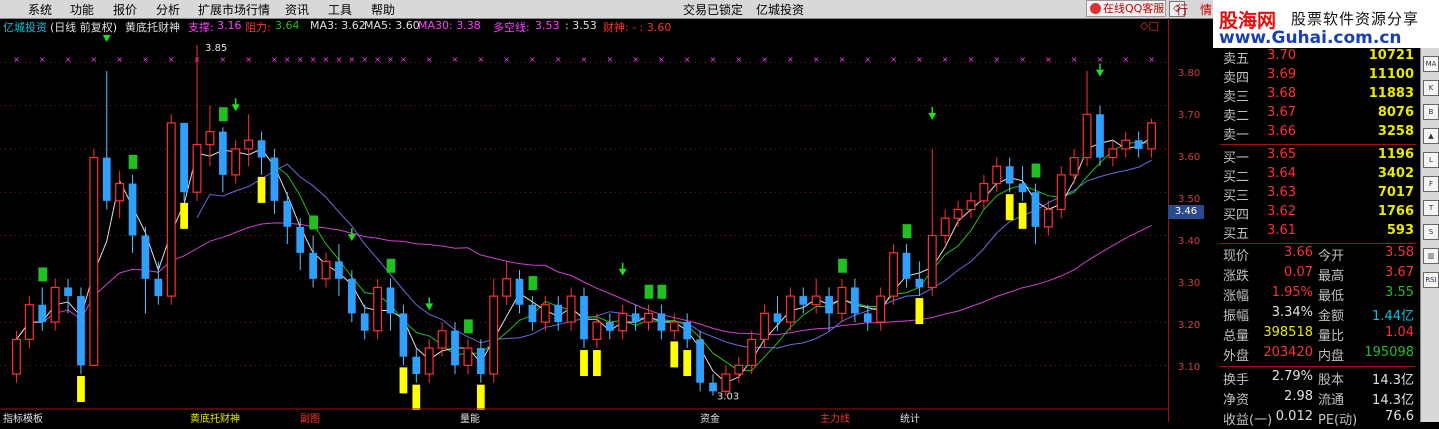  Describe the element at coordinates (1331, 356) in the screenshot. I see `stat-label: 内盘` at that location.